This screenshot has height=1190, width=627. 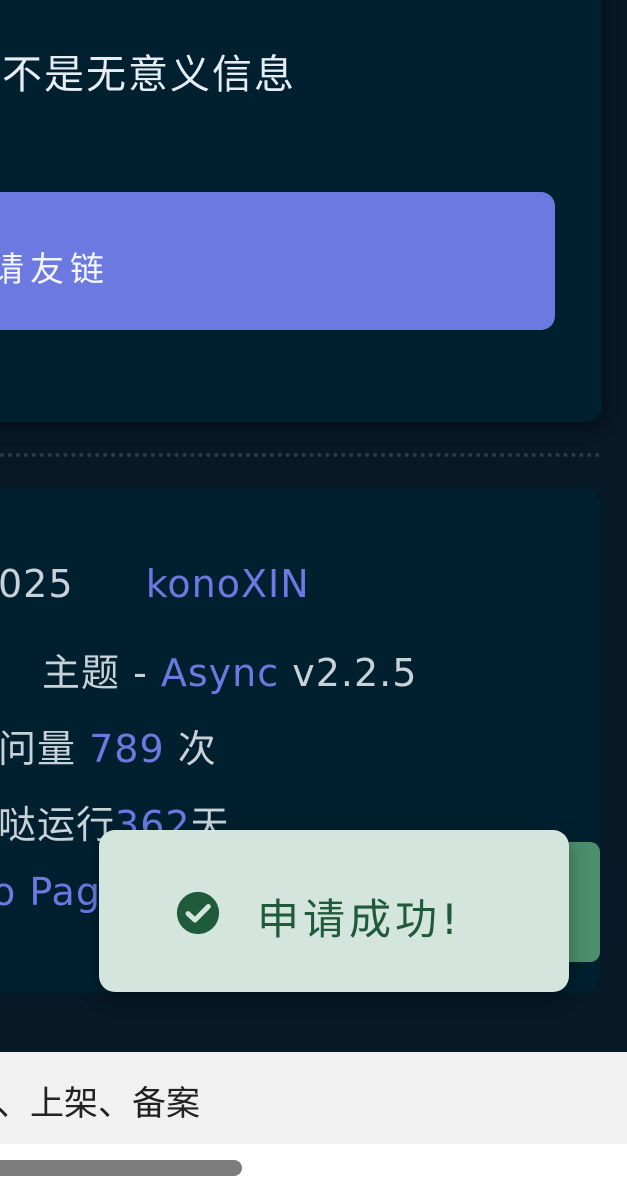 What do you see at coordinates (313, 1098) in the screenshot?
I see `bottom-info-bar: 、上架、备案` at bounding box center [313, 1098].